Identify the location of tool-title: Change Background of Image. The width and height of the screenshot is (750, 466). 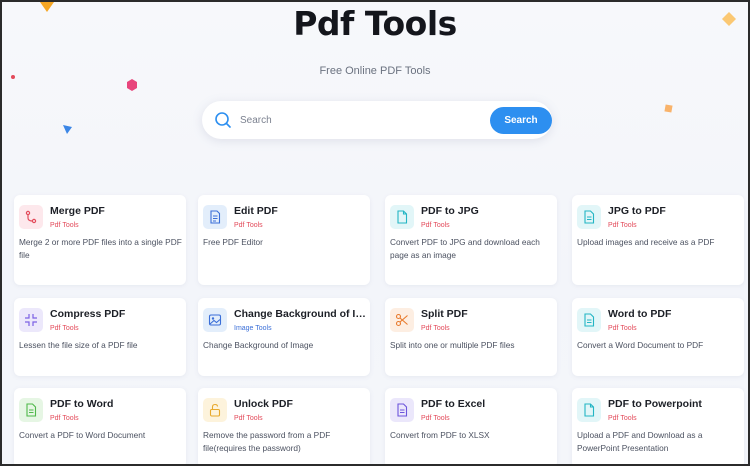
(301, 314).